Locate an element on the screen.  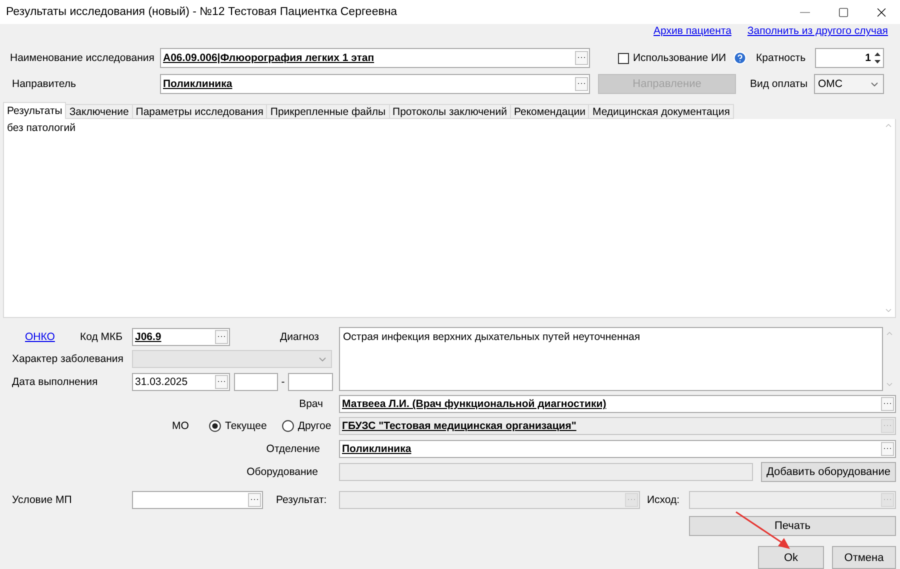
tab: Заключение is located at coordinates (99, 111).